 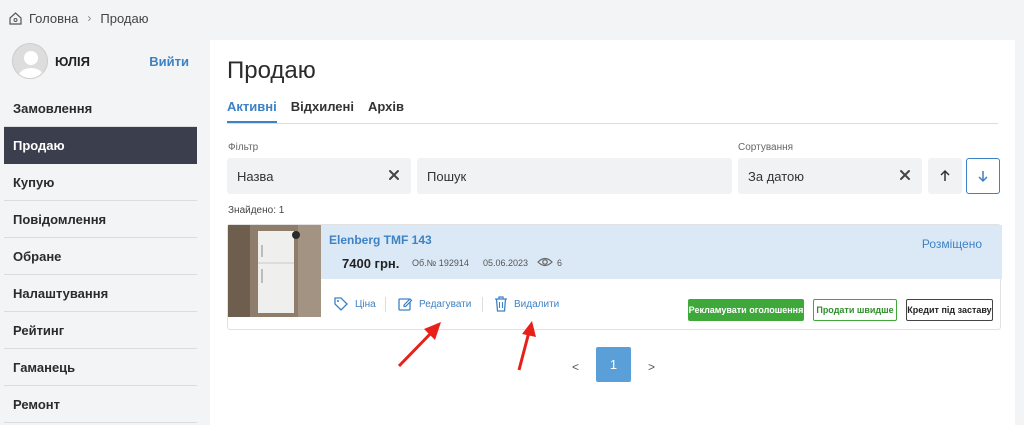 I want to click on filter-name-select: Назва, so click(x=319, y=176).